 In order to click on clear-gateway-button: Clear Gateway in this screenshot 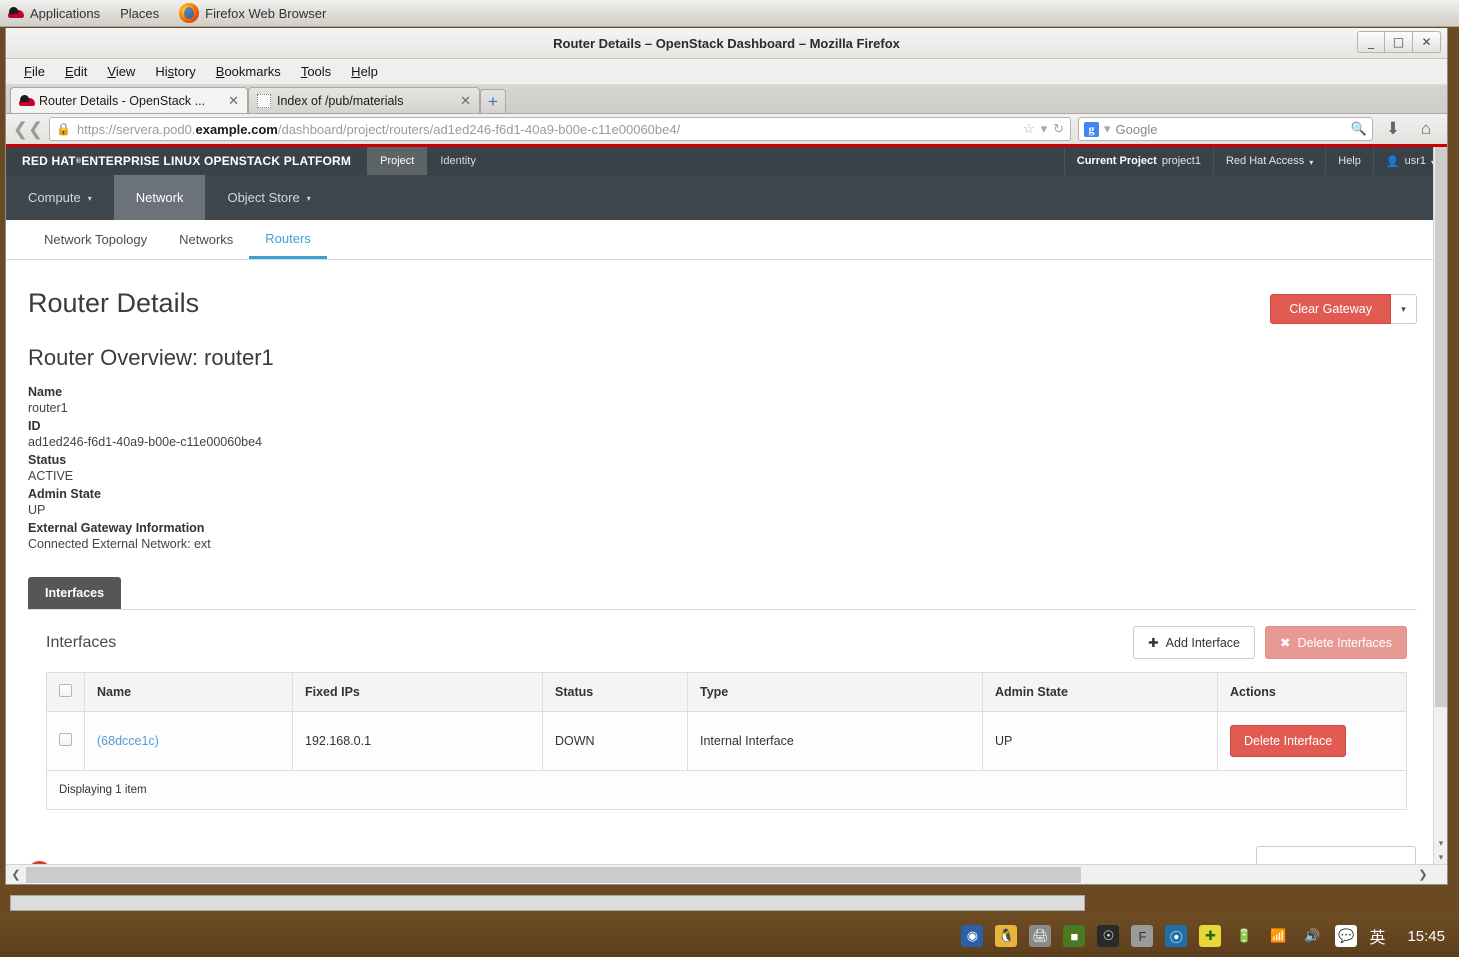, I will do `click(1330, 309)`.